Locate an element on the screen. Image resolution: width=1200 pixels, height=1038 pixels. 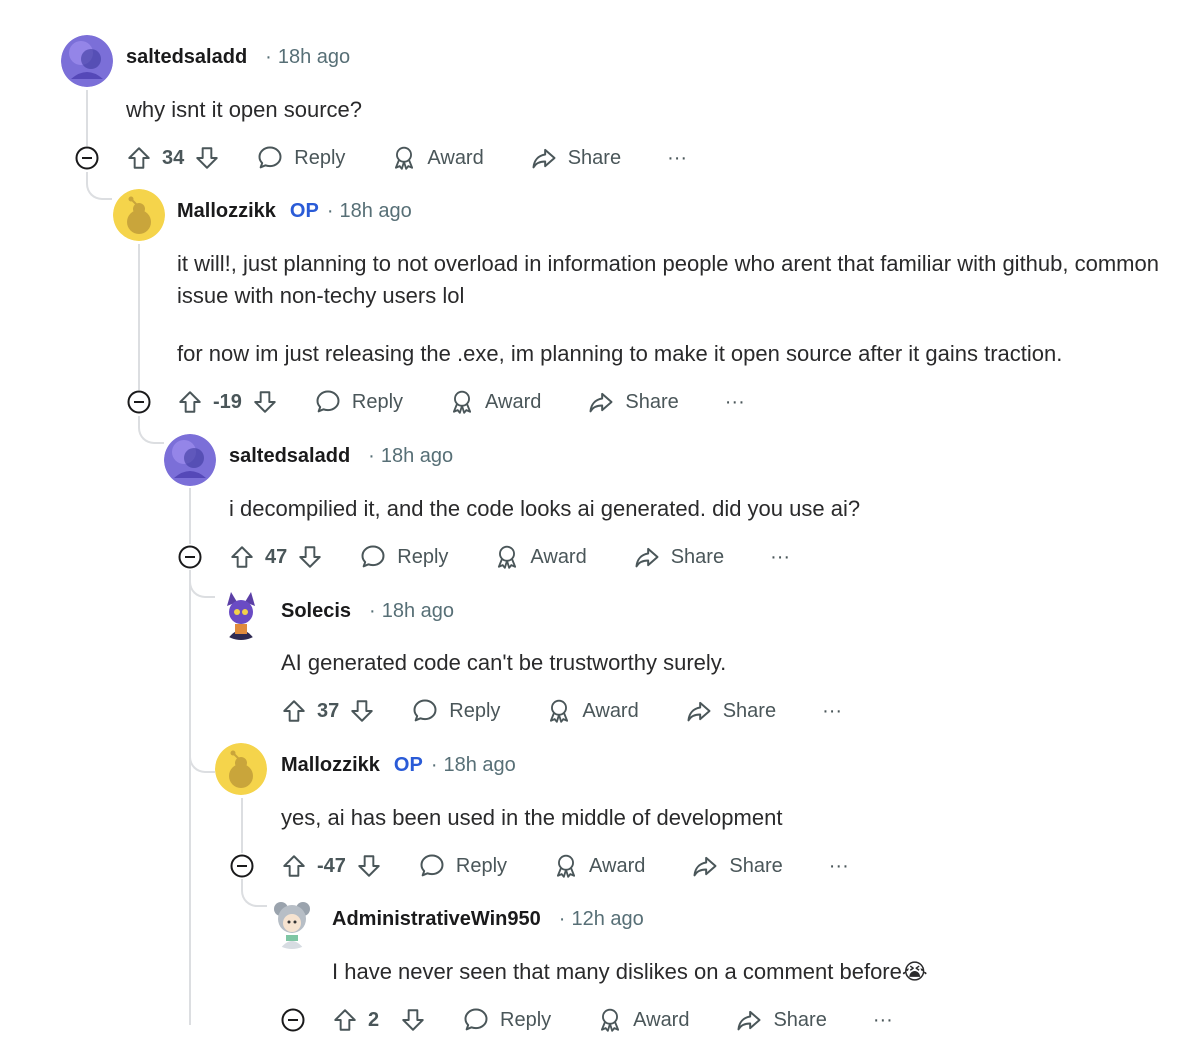
vote-score: 47 is located at coordinates (276, 556).